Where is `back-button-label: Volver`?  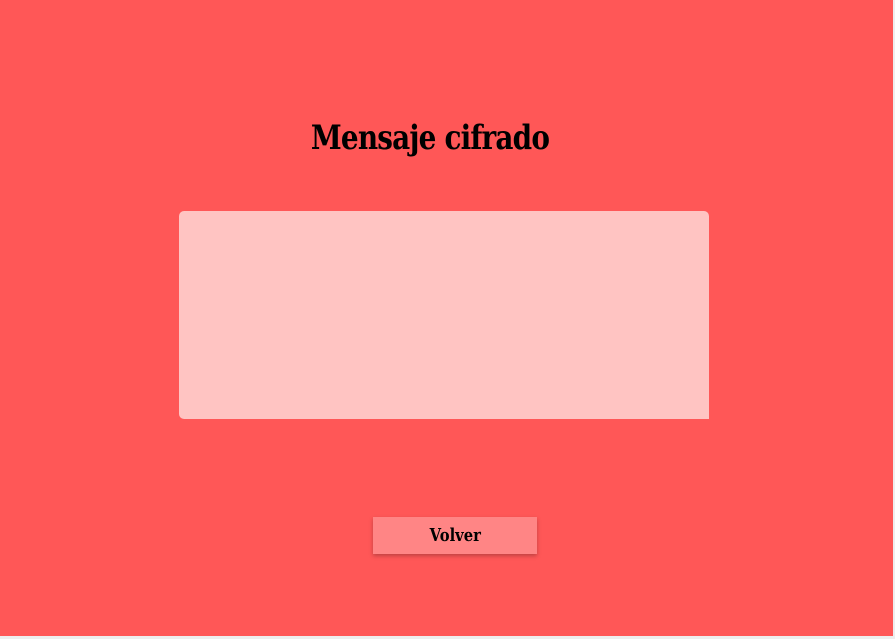 back-button-label: Volver is located at coordinates (455, 535).